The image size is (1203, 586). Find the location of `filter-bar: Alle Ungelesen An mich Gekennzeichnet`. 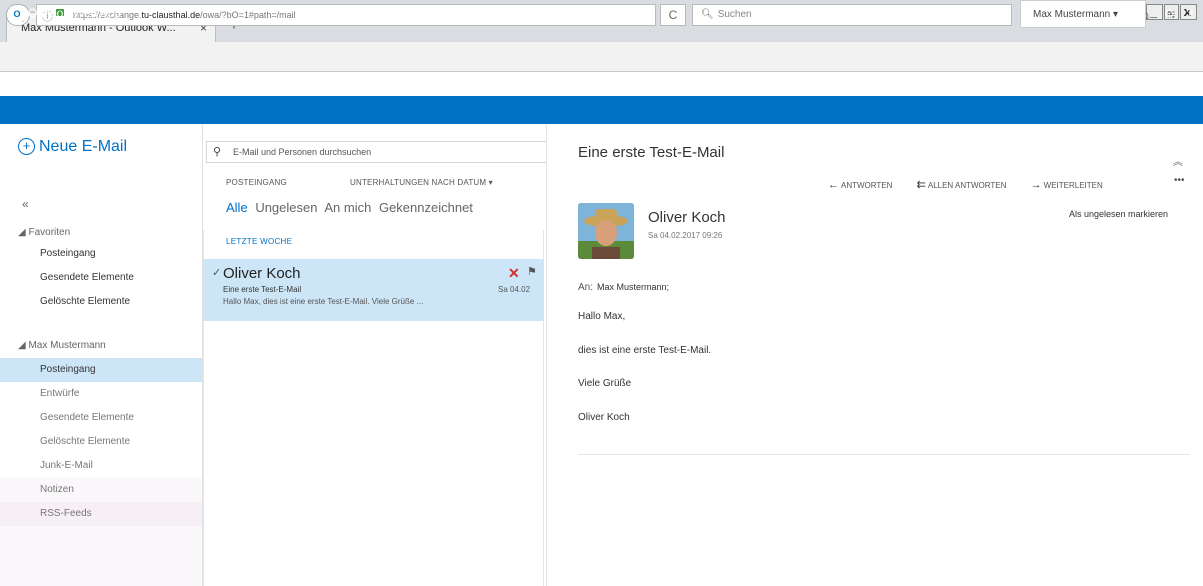

filter-bar: Alle Ungelesen An mich Gekennzeichnet is located at coordinates (351, 207).